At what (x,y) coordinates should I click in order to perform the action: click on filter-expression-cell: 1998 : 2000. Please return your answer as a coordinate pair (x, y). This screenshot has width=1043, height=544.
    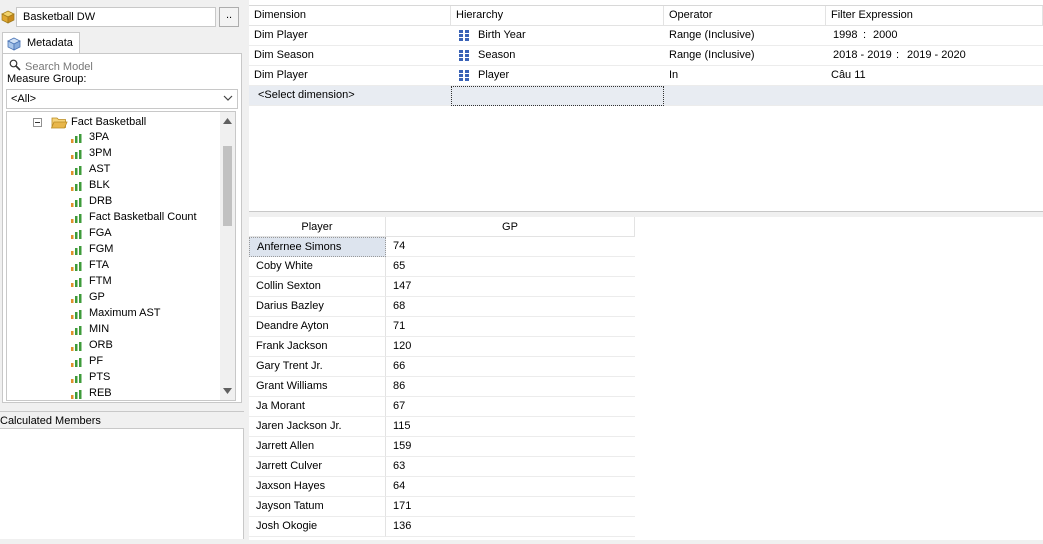
    Looking at the image, I should click on (934, 36).